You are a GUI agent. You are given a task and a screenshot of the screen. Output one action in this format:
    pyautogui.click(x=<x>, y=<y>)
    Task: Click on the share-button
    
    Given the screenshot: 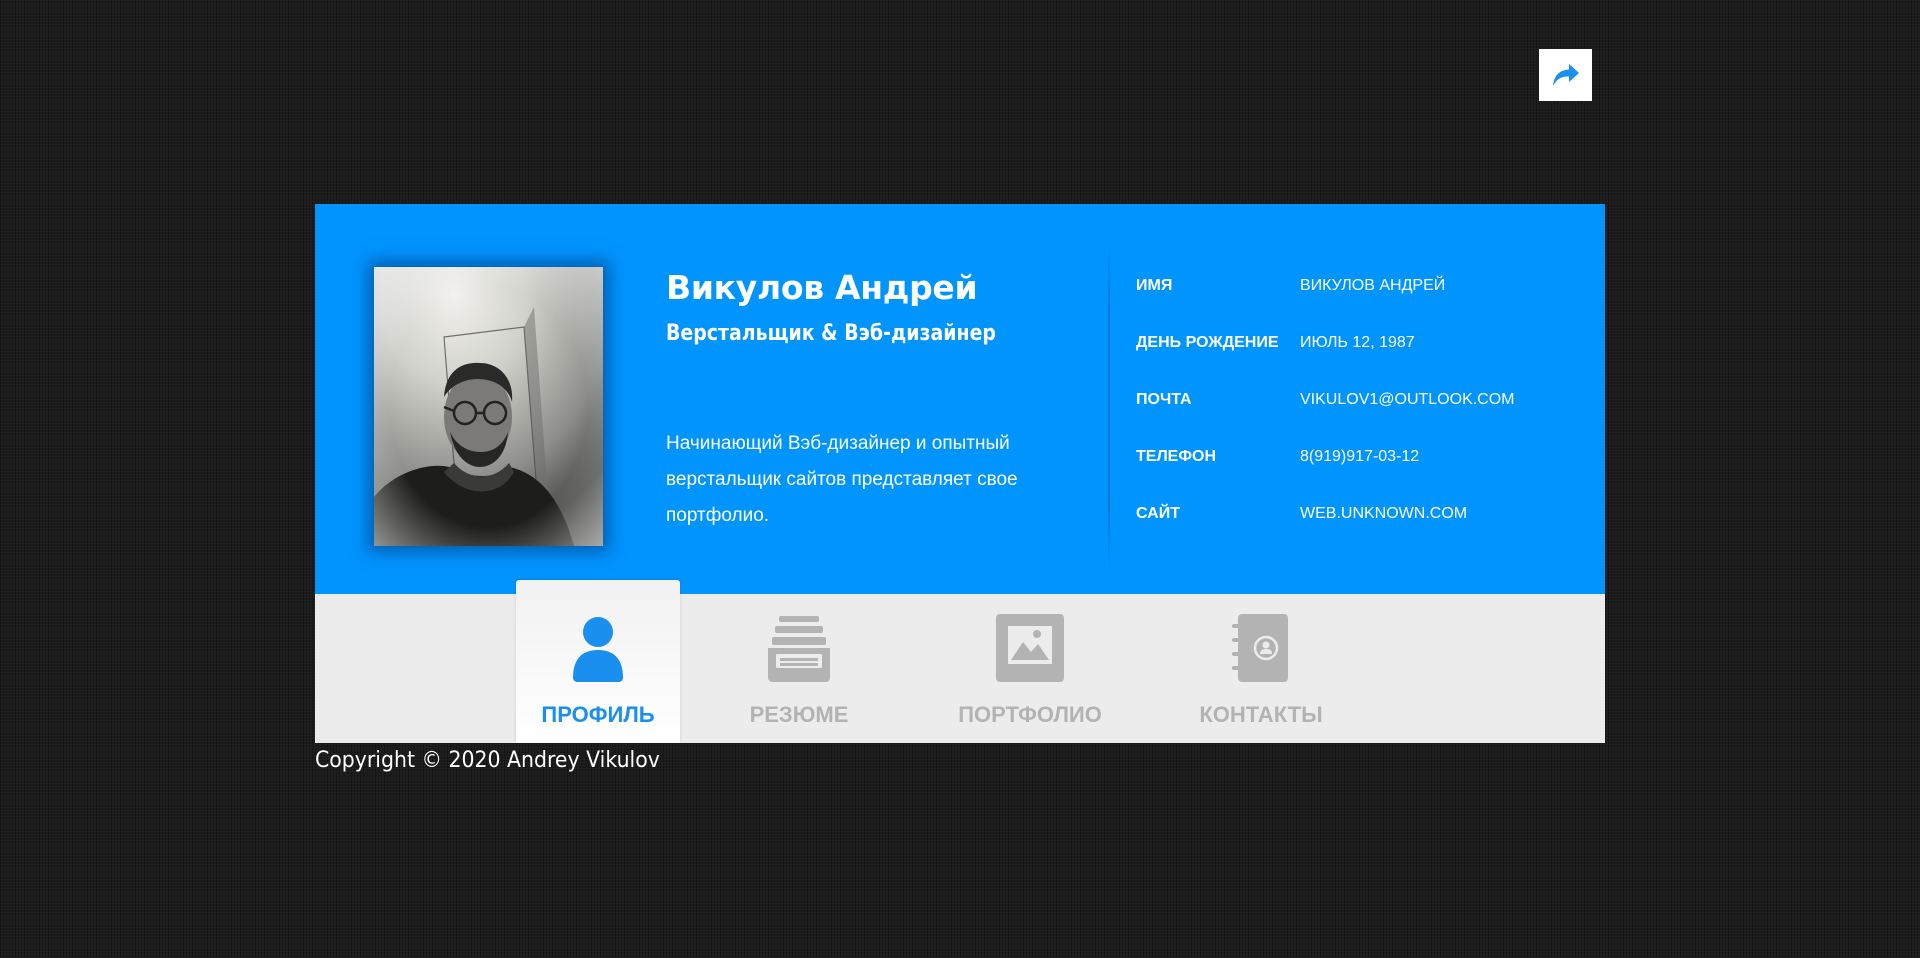 What is the action you would take?
    pyautogui.click(x=1565, y=75)
    